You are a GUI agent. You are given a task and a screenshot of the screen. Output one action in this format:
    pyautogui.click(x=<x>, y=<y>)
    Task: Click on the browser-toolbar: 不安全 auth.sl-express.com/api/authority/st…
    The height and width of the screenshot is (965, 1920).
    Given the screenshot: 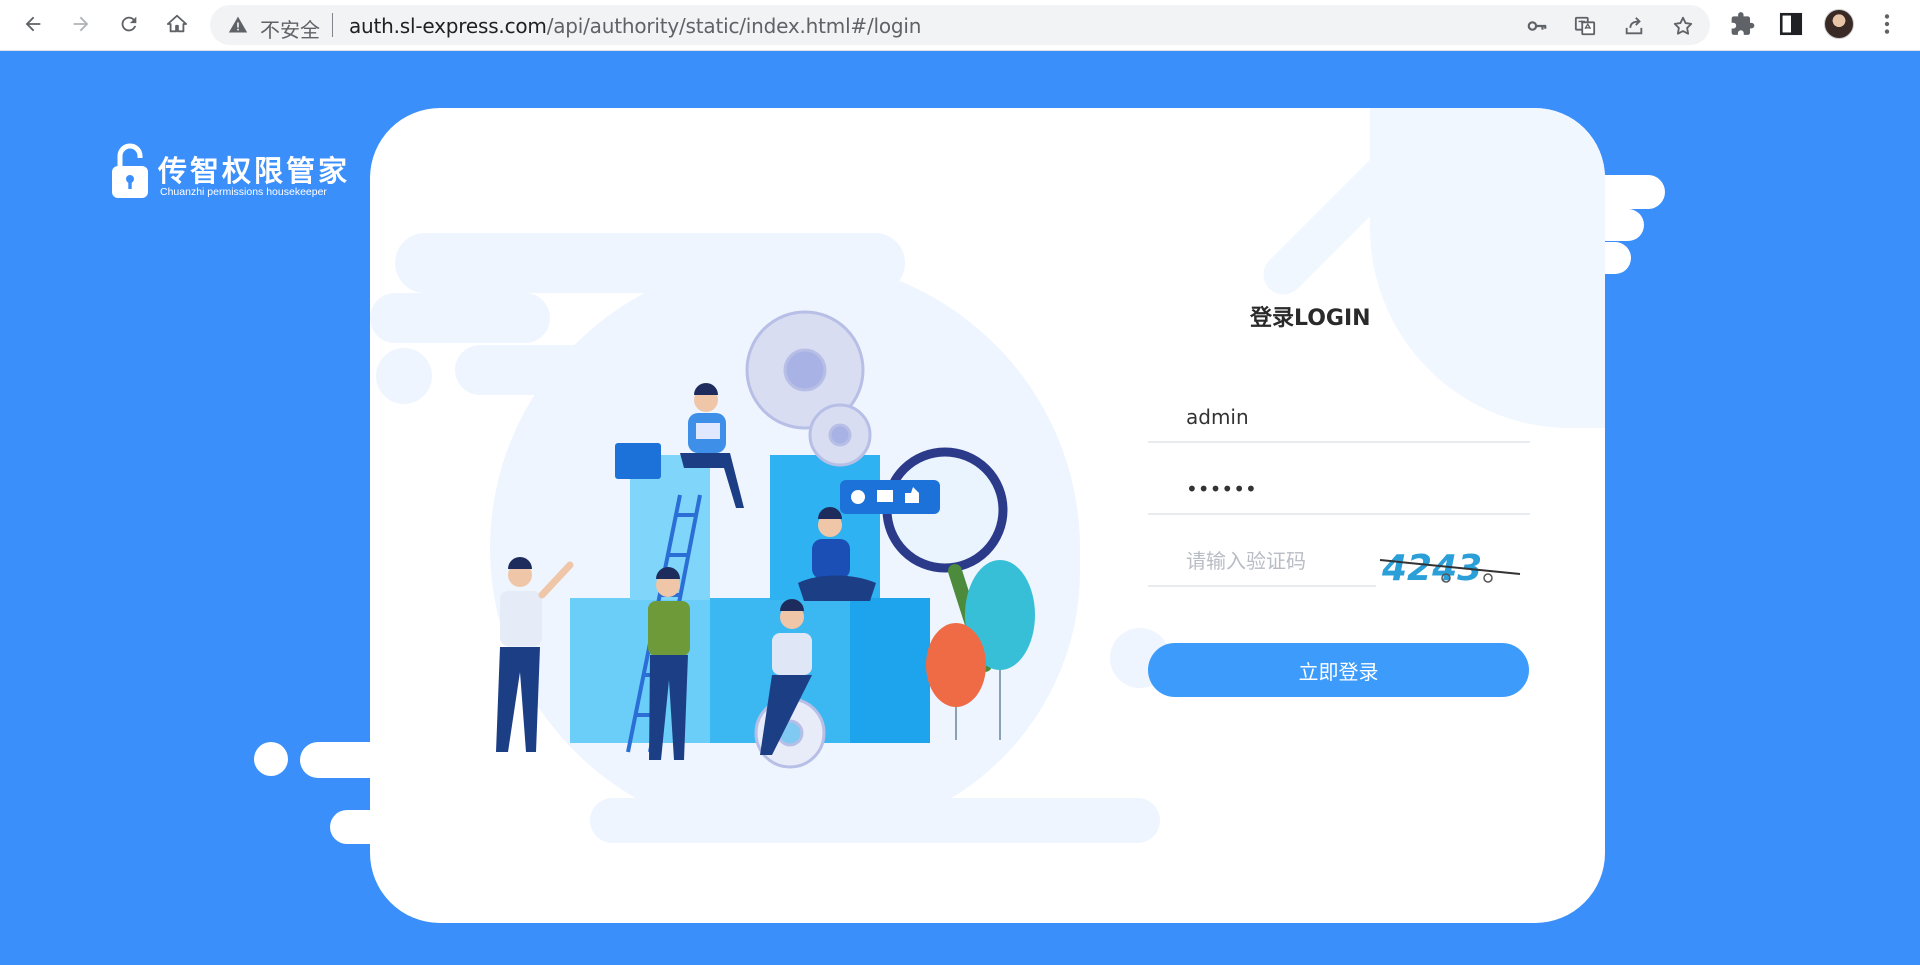 What is the action you would take?
    pyautogui.click(x=960, y=25)
    